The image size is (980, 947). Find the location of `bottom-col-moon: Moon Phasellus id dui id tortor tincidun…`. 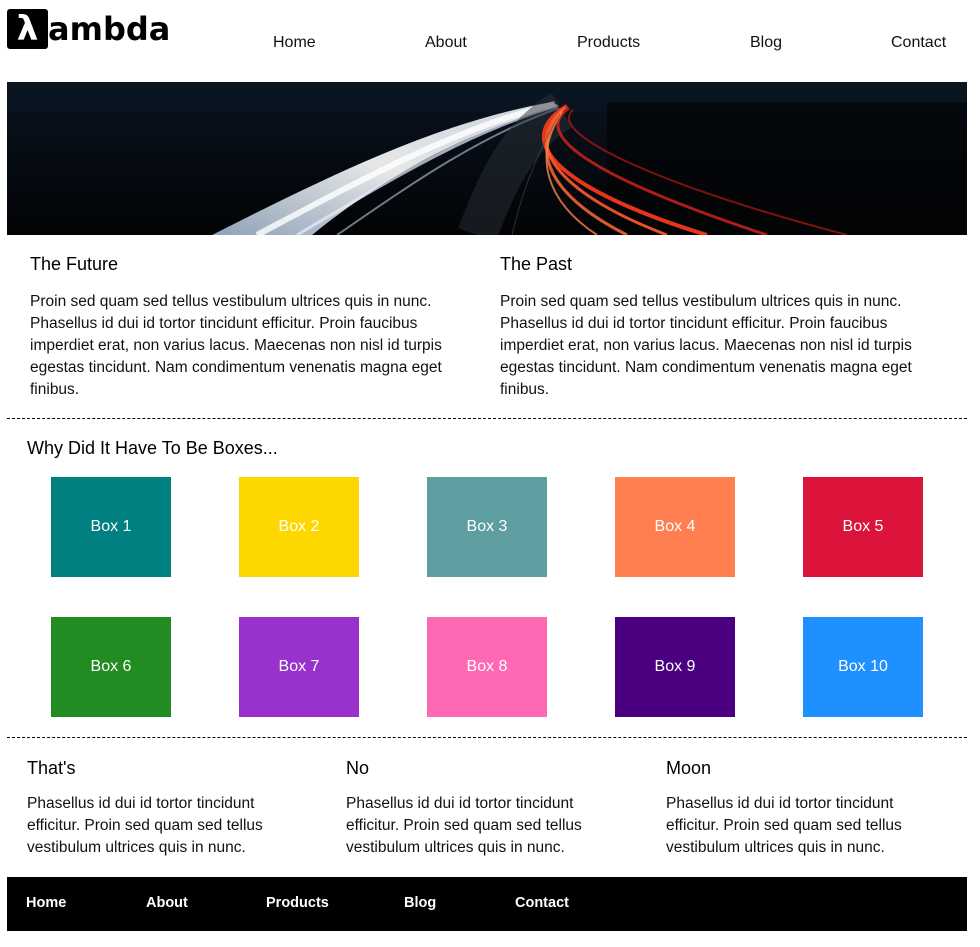

bottom-col-moon: Moon Phasellus id dui id tortor tincidun… is located at coordinates (806, 808).